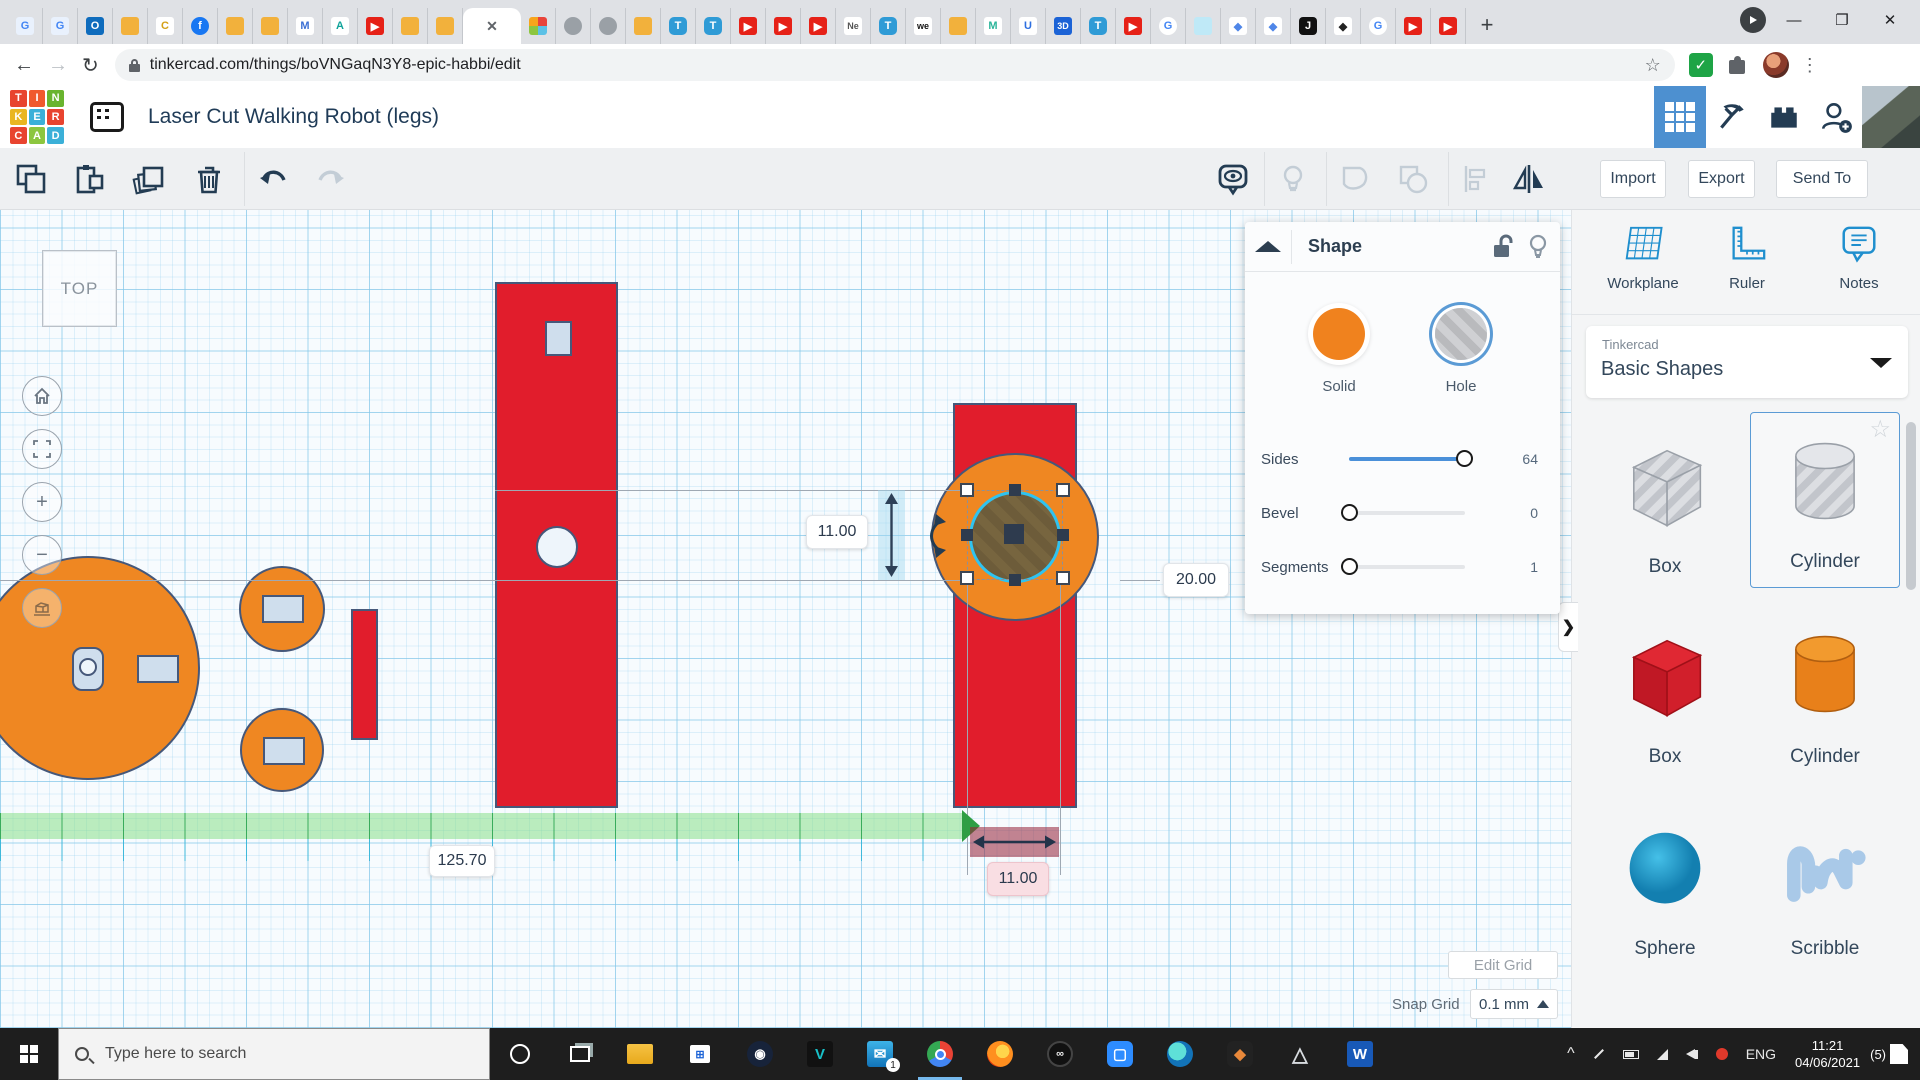 The width and height of the screenshot is (1920, 1080). What do you see at coordinates (1098, 26) in the screenshot?
I see `browser-tab-tinkerblue: T` at bounding box center [1098, 26].